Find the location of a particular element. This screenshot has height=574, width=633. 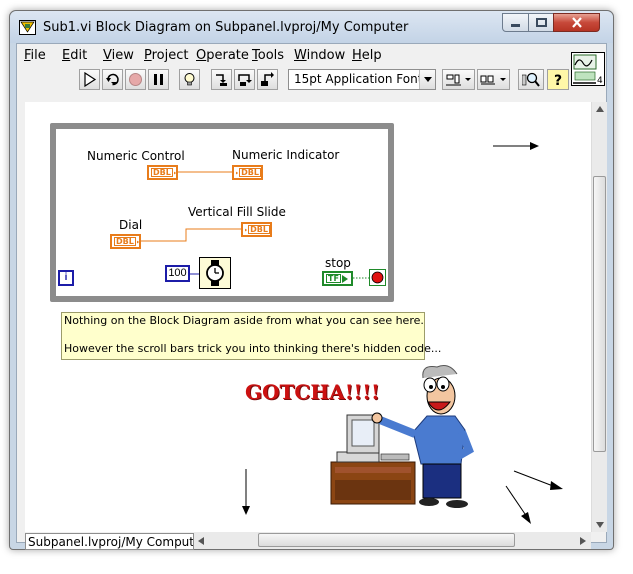

menu-view: View is located at coordinates (118, 55).